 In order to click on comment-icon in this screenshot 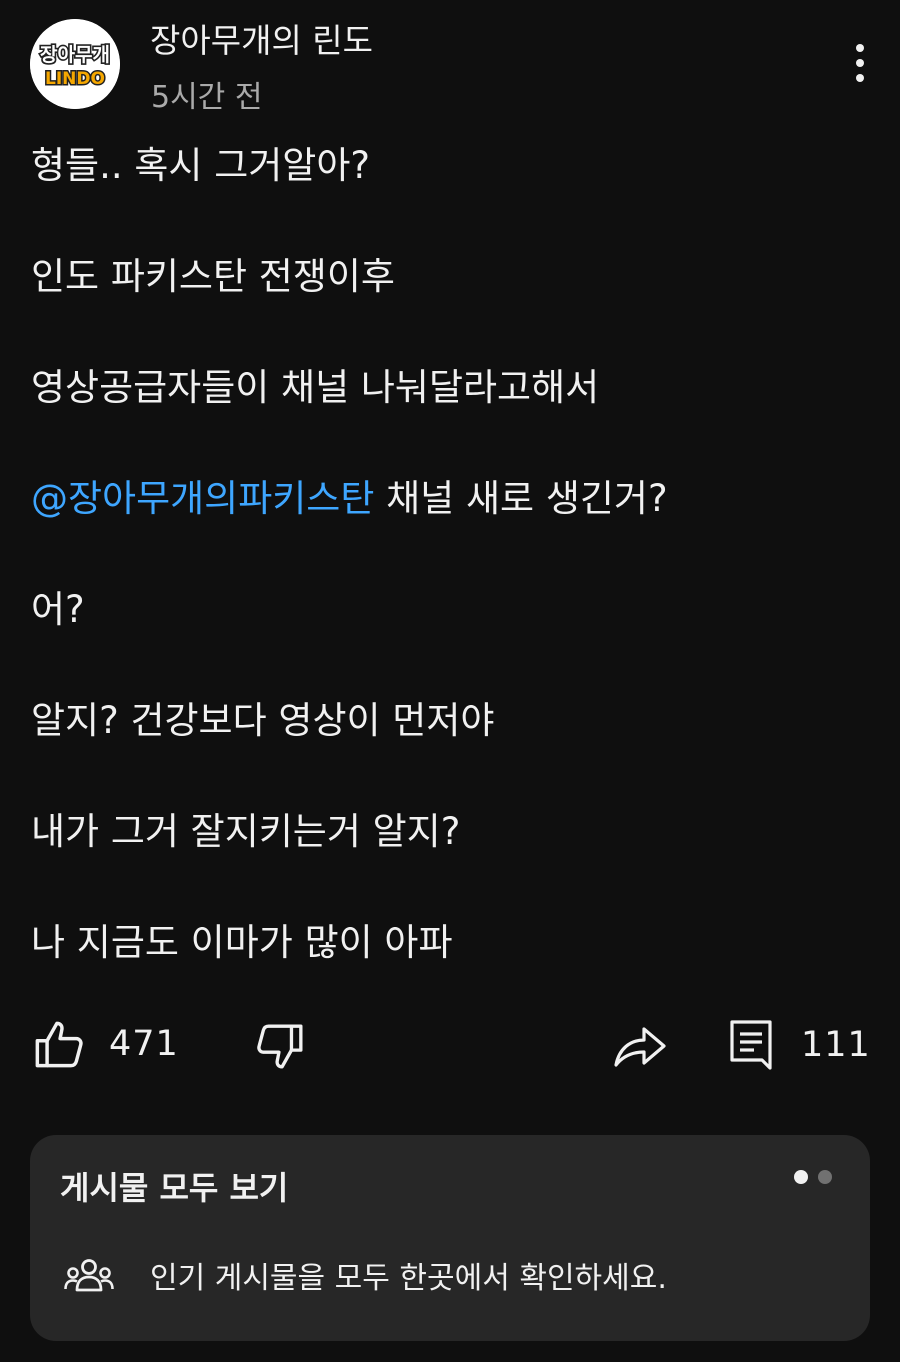, I will do `click(751, 1045)`.